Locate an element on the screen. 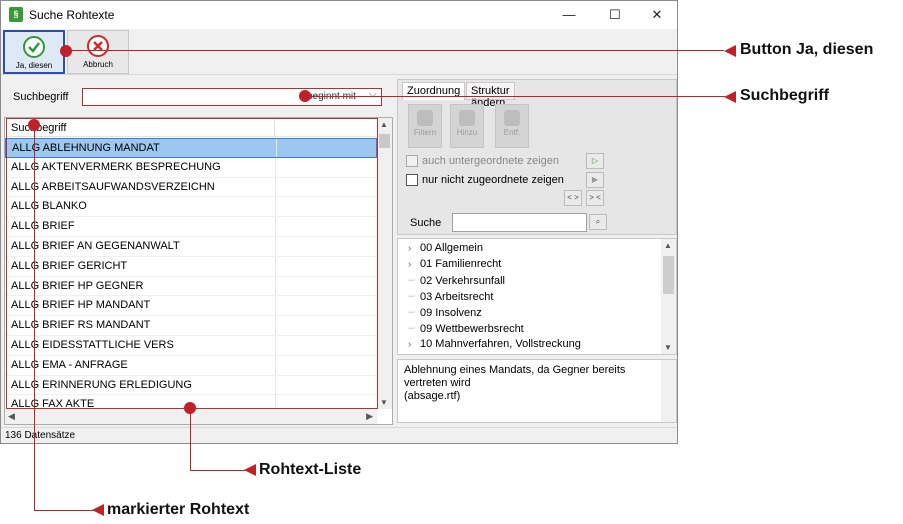 This screenshot has width=903, height=524. play-icon: ▶ is located at coordinates (595, 180).